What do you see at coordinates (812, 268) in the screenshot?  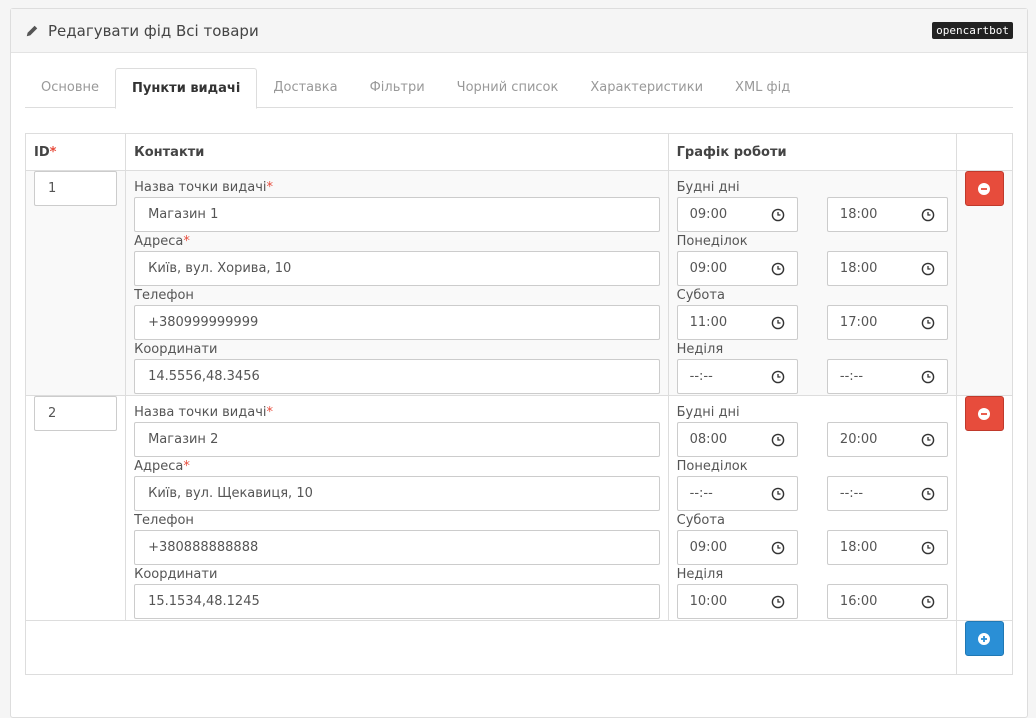 I see `time-range-monday: 09:00 18:00` at bounding box center [812, 268].